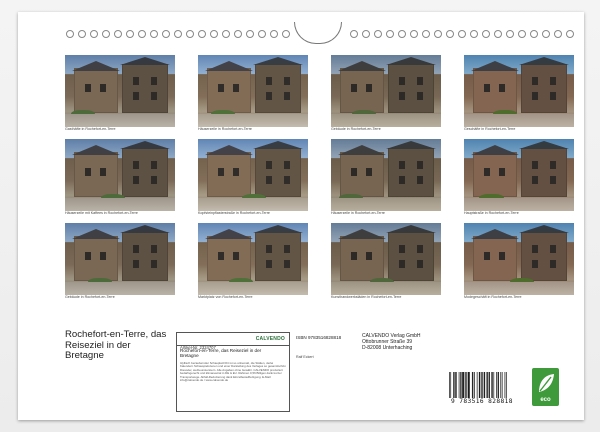 This screenshot has height=432, width=600. What do you see at coordinates (545, 400) in the screenshot?
I see `eco-label: eco` at bounding box center [545, 400].